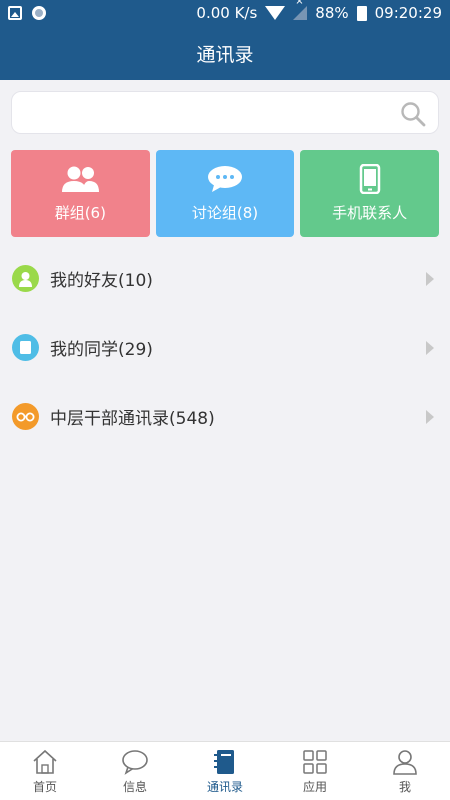 The width and height of the screenshot is (450, 800). I want to click on classmate-icon, so click(25, 347).